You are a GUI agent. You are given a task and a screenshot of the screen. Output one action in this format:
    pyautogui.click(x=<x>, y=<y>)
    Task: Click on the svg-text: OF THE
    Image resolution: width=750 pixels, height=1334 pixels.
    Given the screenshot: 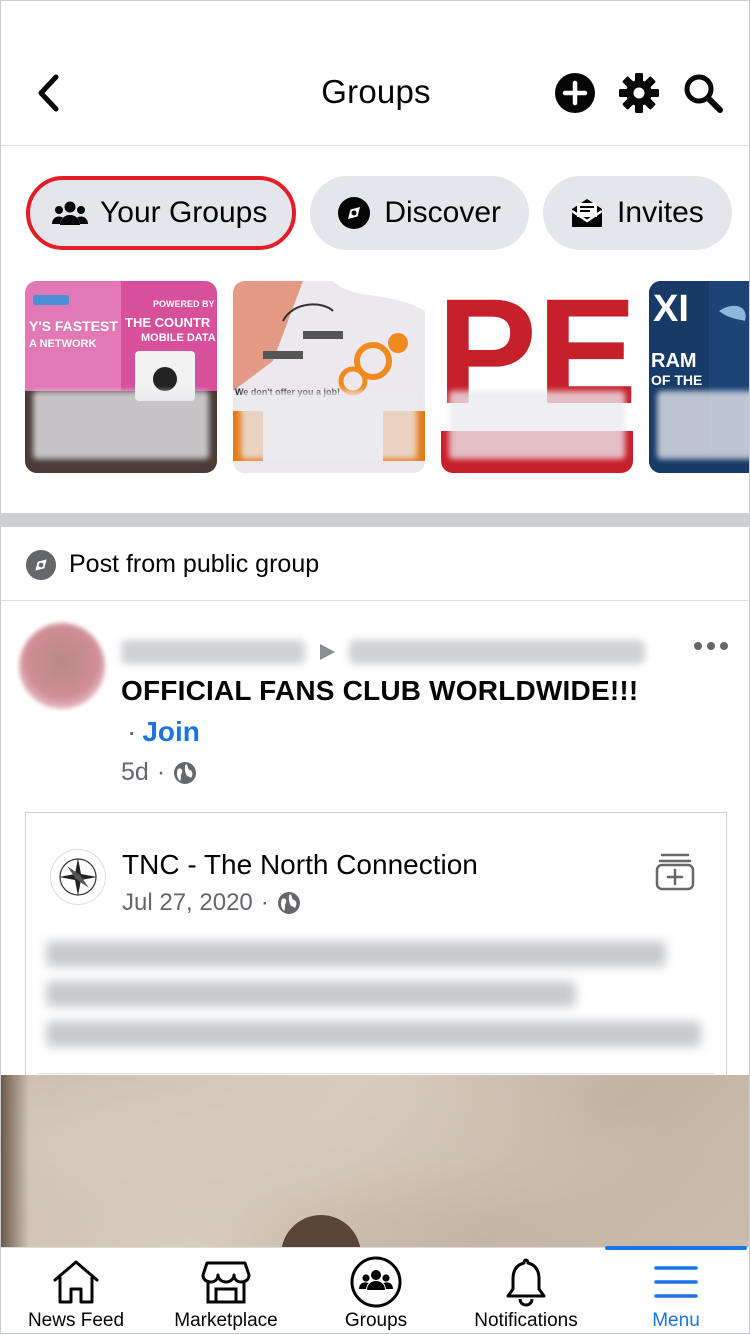 What is the action you would take?
    pyautogui.click(x=676, y=380)
    